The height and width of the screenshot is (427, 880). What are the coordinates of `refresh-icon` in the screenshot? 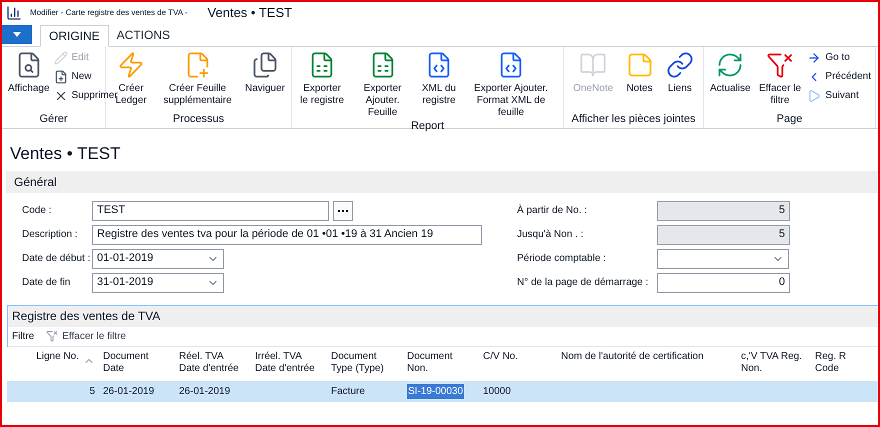 It's located at (730, 65).